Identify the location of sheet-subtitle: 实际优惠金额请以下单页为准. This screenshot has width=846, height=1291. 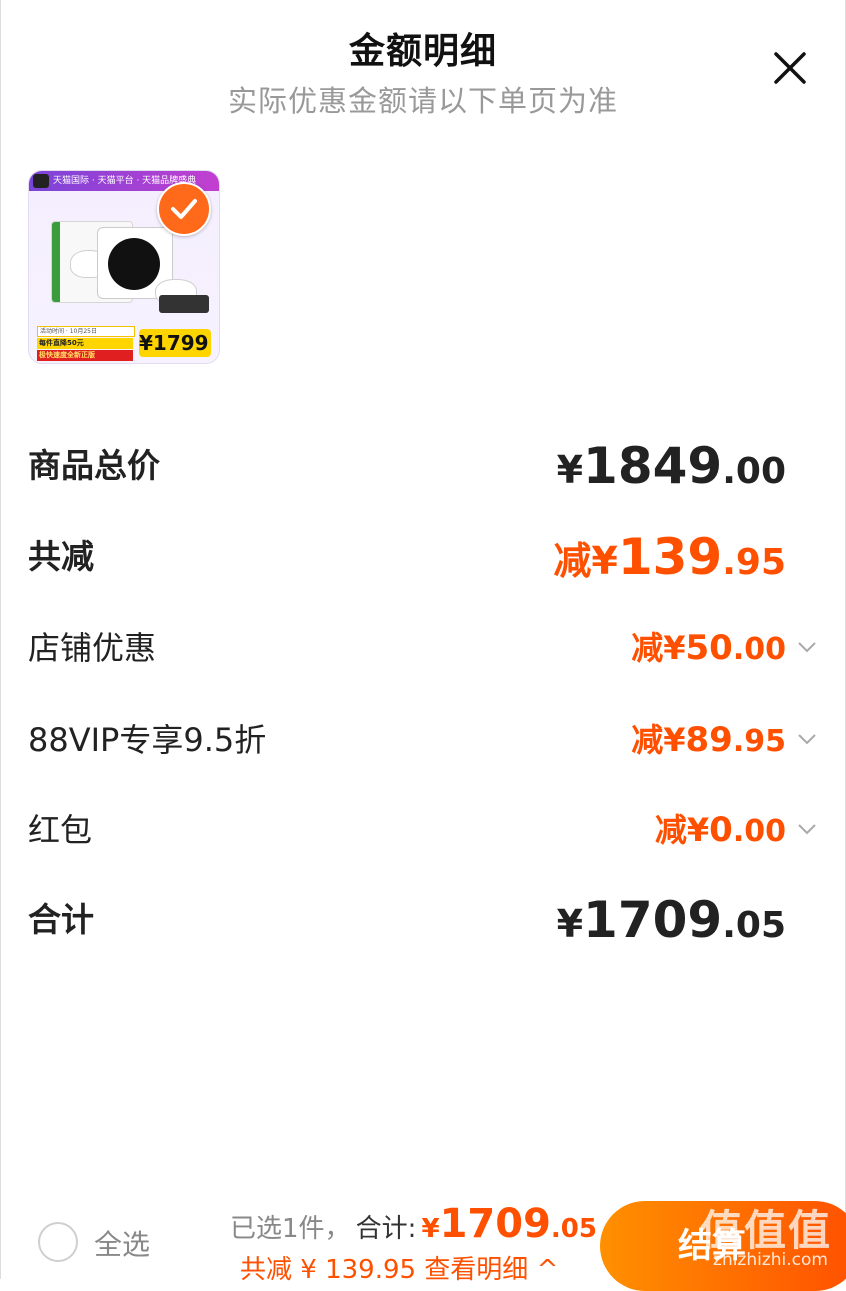
(422, 101).